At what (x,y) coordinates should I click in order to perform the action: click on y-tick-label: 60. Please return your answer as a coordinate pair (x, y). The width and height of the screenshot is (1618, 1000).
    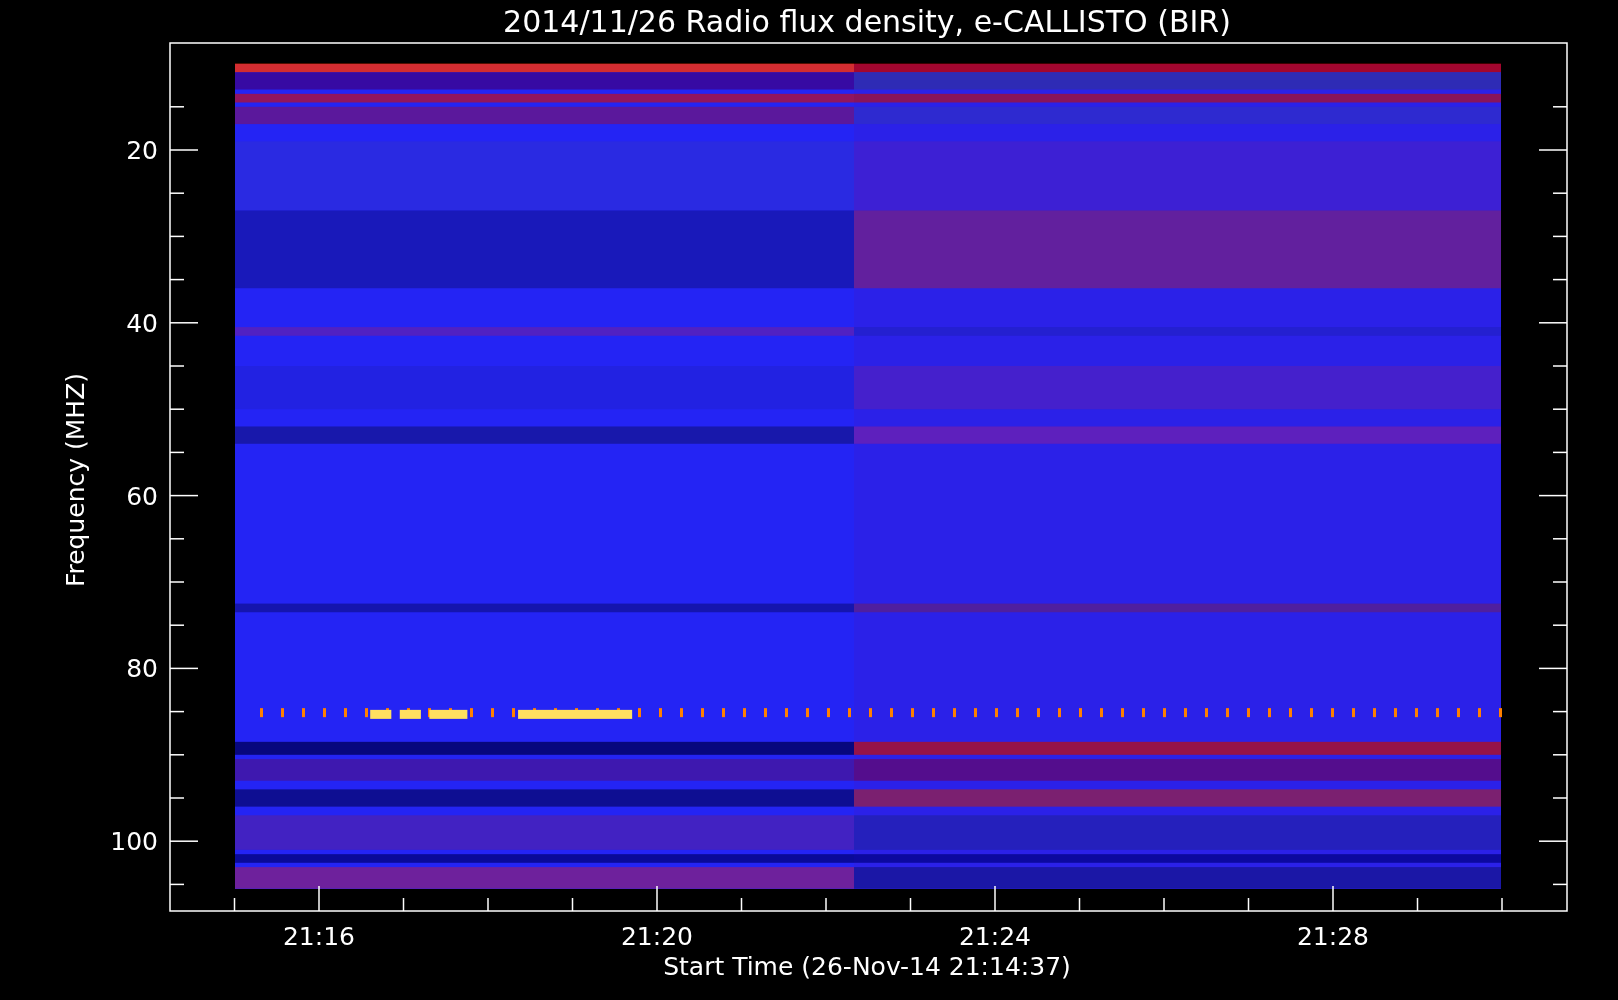
    Looking at the image, I should click on (142, 496).